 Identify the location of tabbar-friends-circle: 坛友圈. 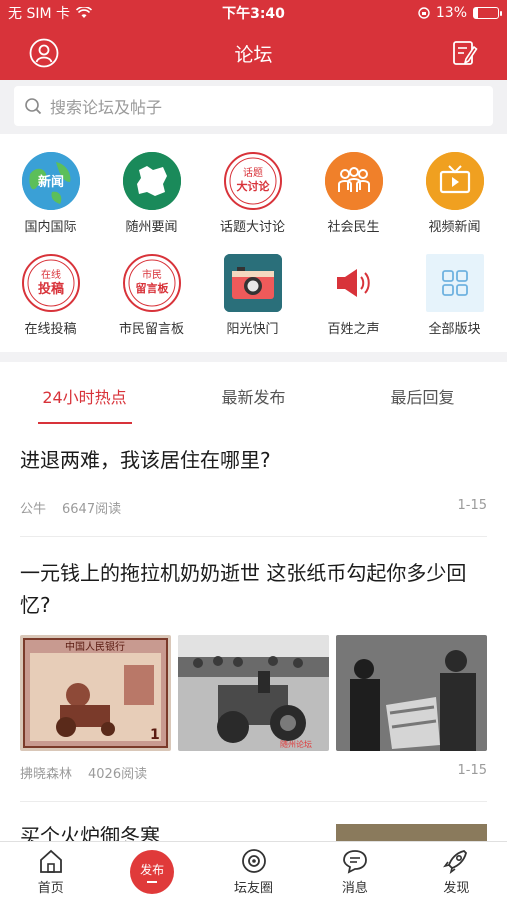
(253, 871).